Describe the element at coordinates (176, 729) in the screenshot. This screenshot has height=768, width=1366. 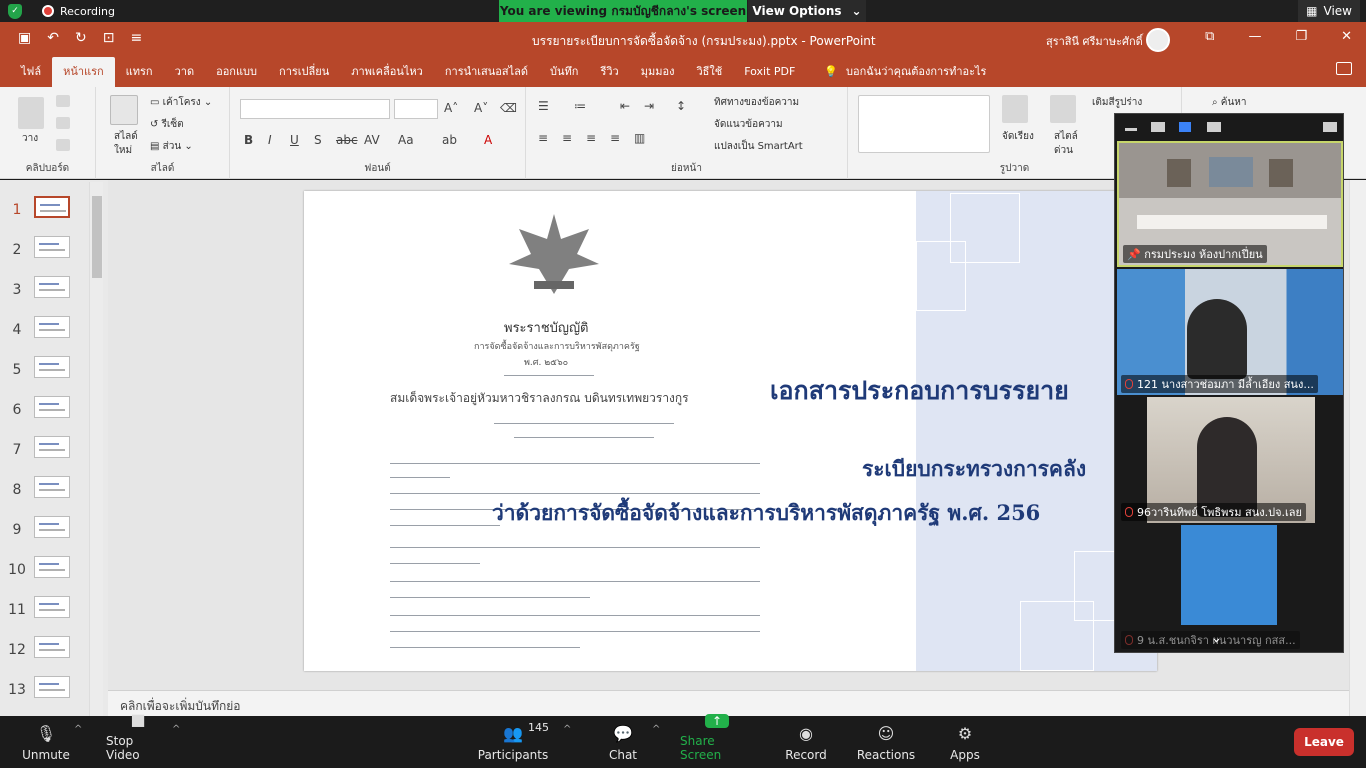
I see `video-options-caret: ^` at that location.